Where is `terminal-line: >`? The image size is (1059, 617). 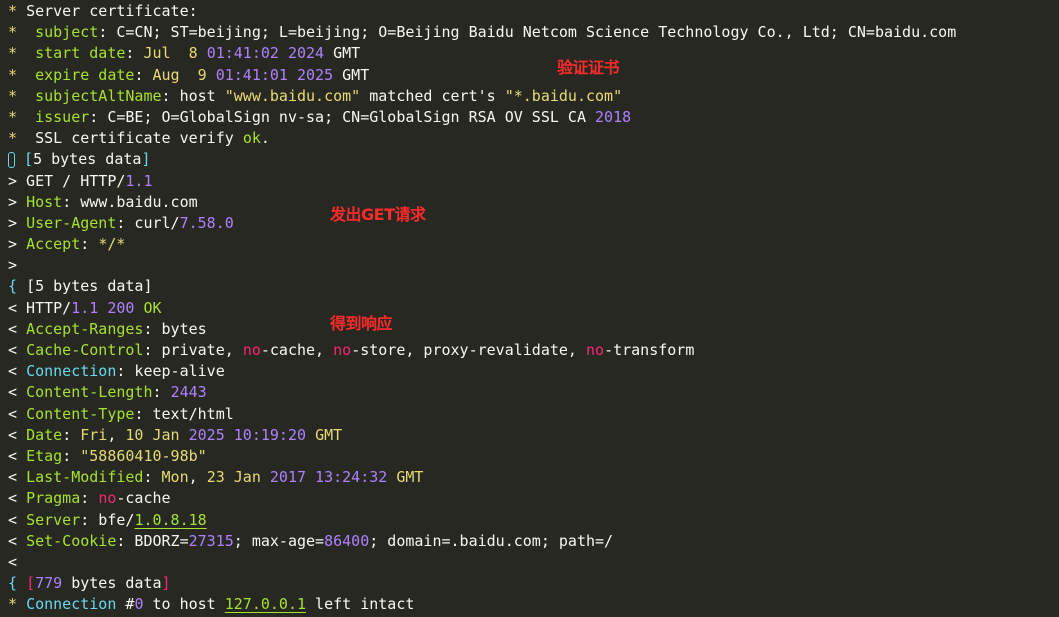
terminal-line: > is located at coordinates (533, 265).